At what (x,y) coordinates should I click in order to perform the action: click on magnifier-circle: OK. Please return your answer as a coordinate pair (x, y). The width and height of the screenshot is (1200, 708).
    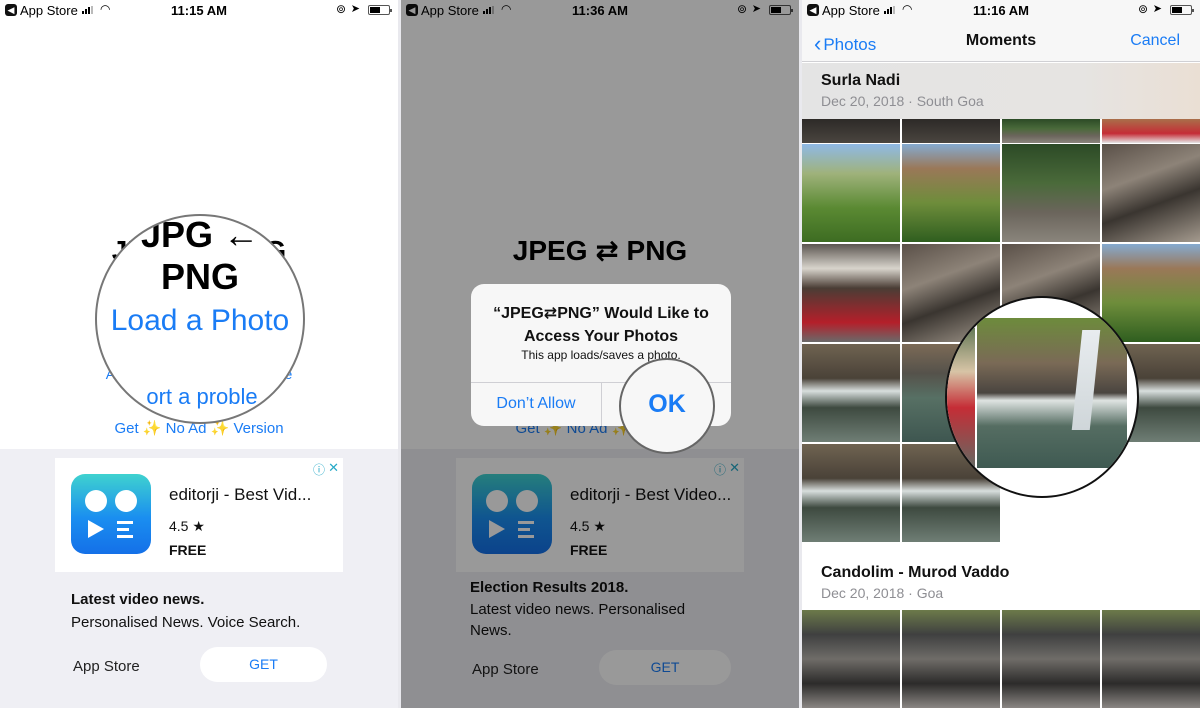
    Looking at the image, I should click on (667, 406).